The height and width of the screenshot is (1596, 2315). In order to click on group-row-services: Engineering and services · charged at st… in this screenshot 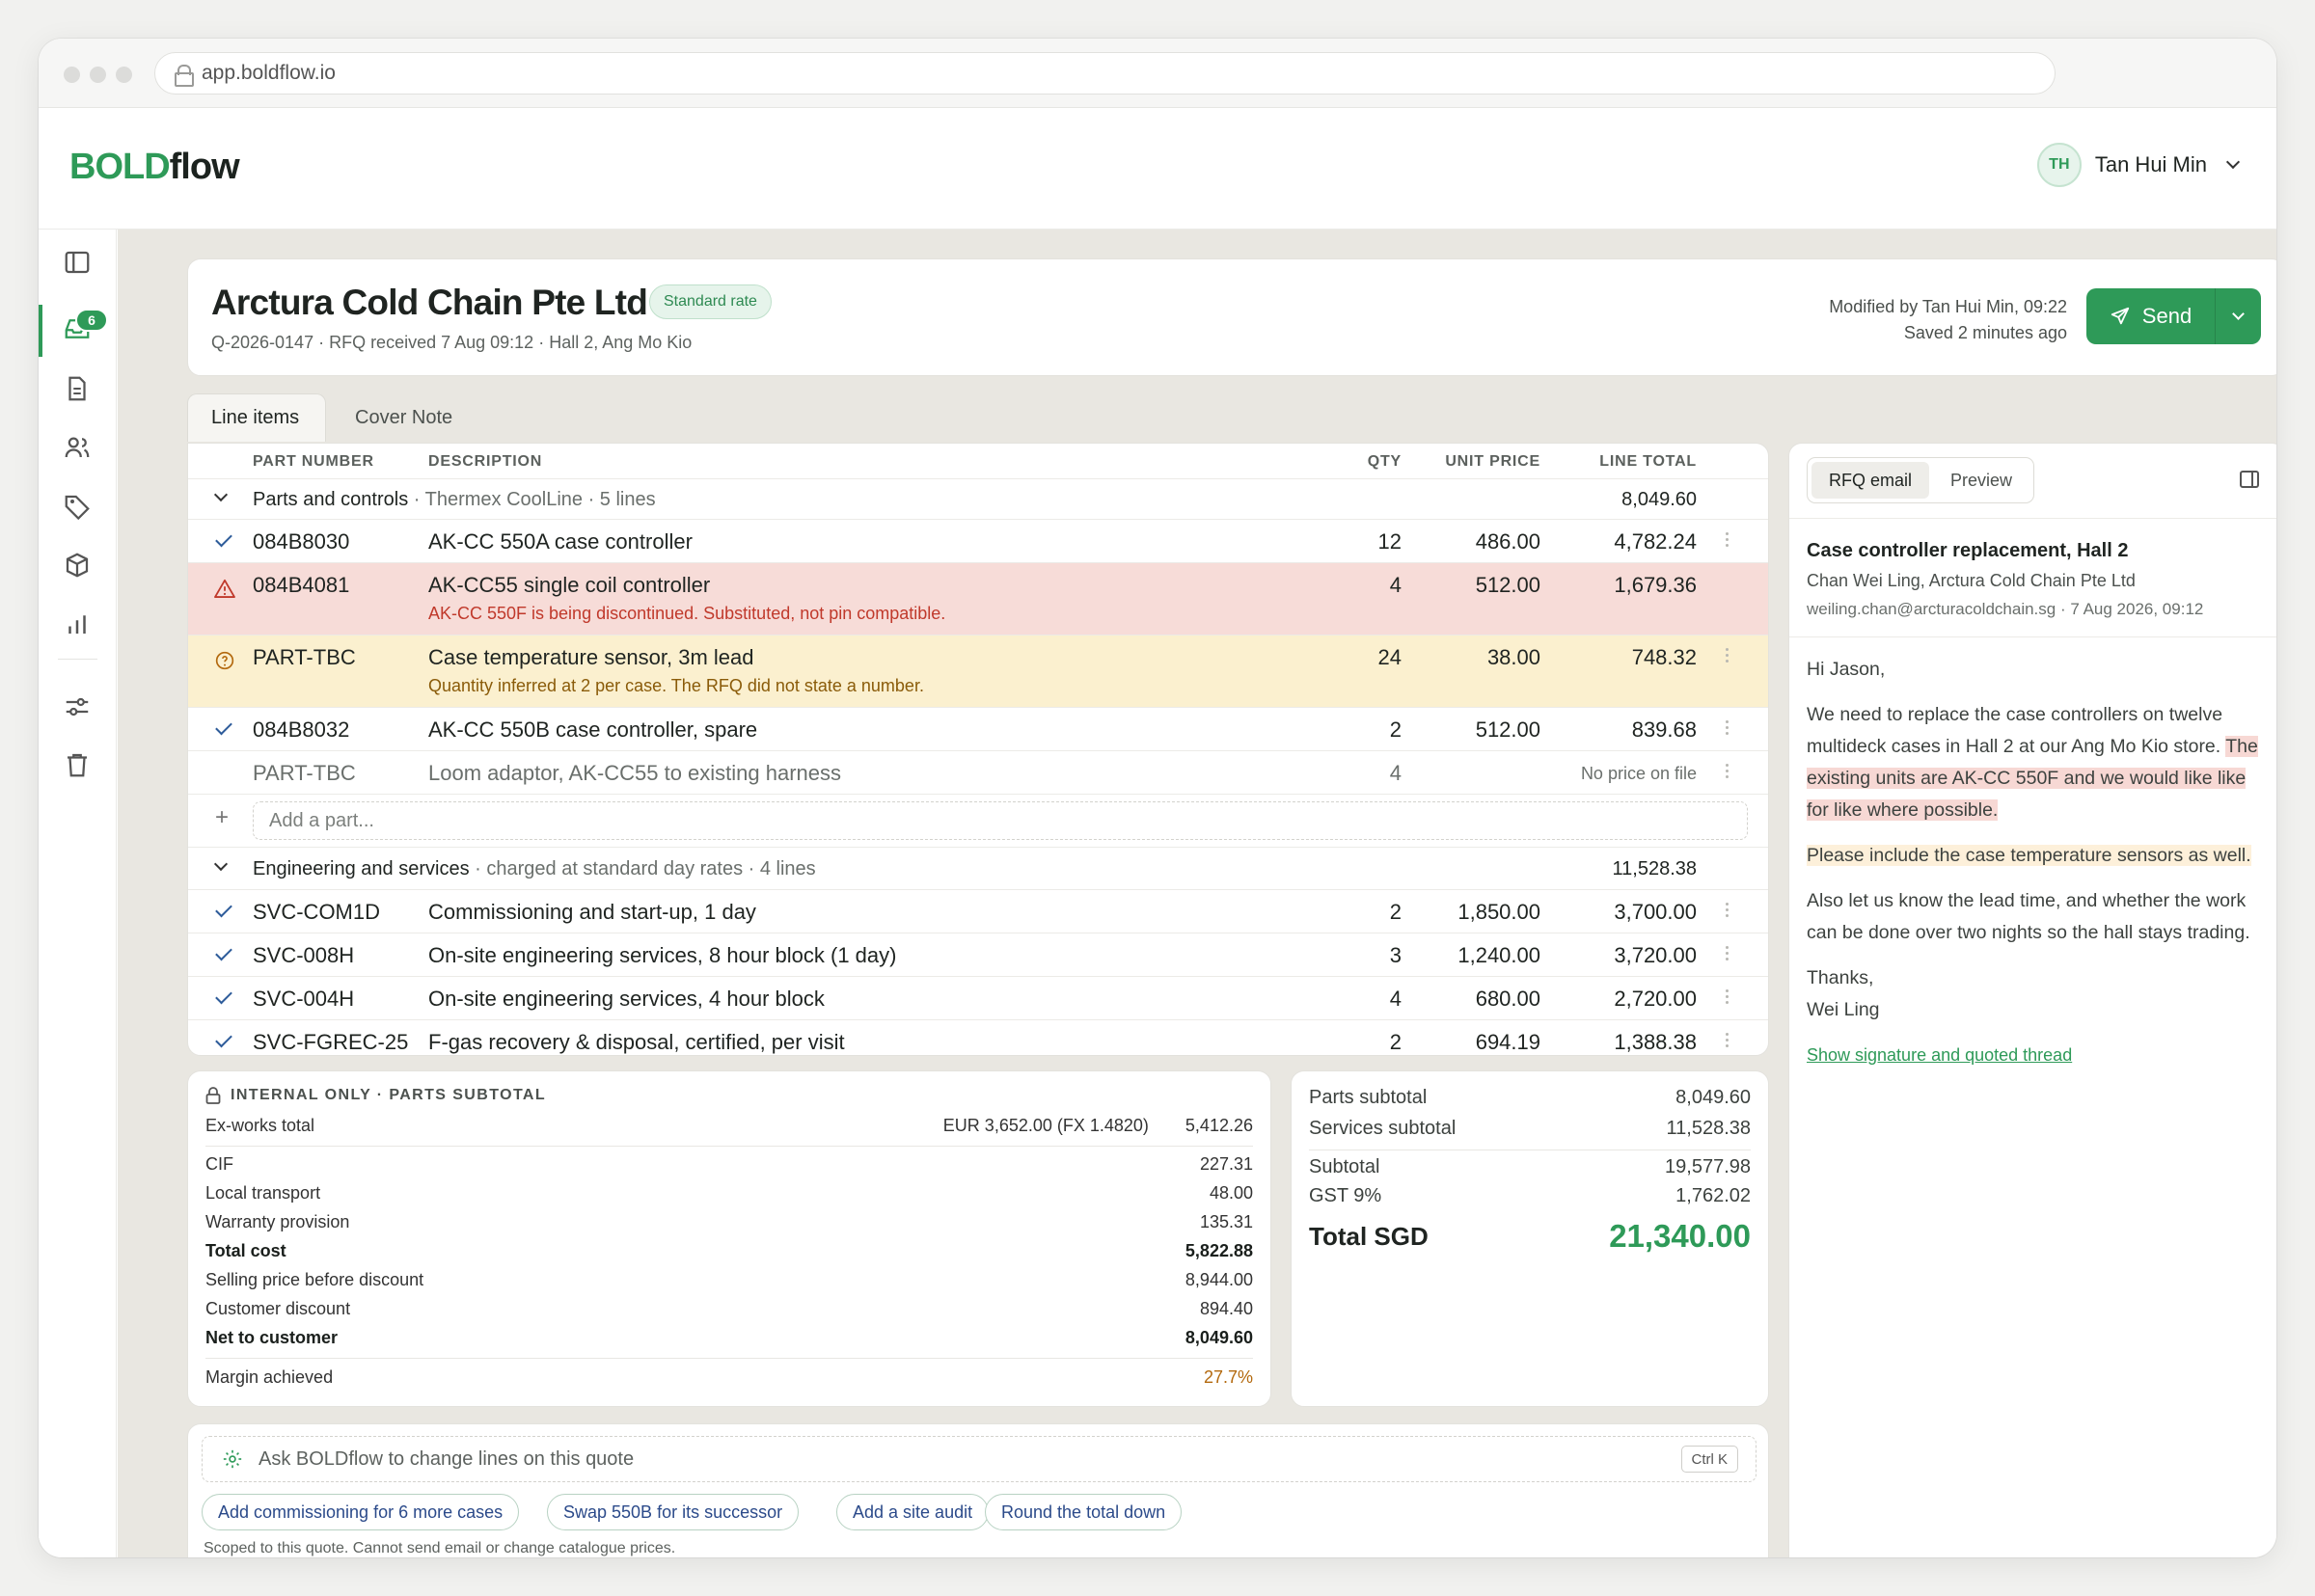, I will do `click(978, 869)`.